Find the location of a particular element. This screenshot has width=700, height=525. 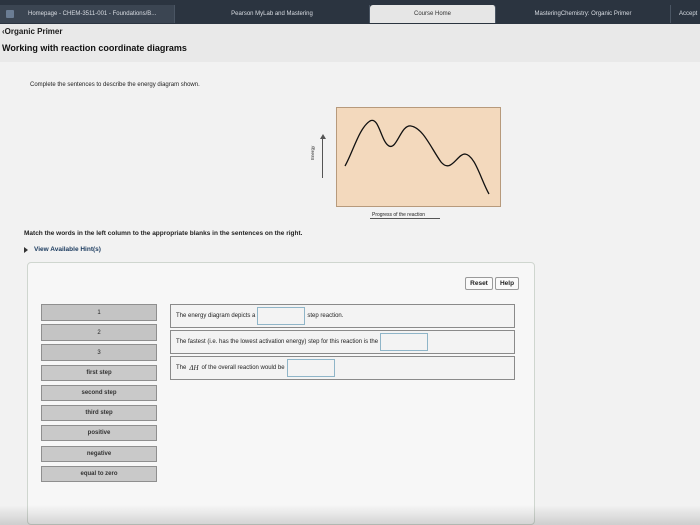

sentence-3-end: of the overall reaction would be is located at coordinates (243, 368).